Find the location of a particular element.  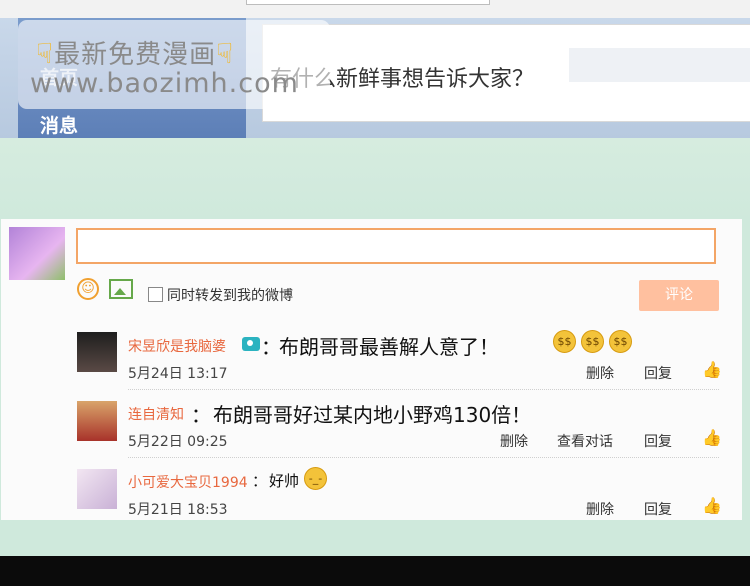

comment-username: 小可爱大宝贝1994 is located at coordinates (188, 482).